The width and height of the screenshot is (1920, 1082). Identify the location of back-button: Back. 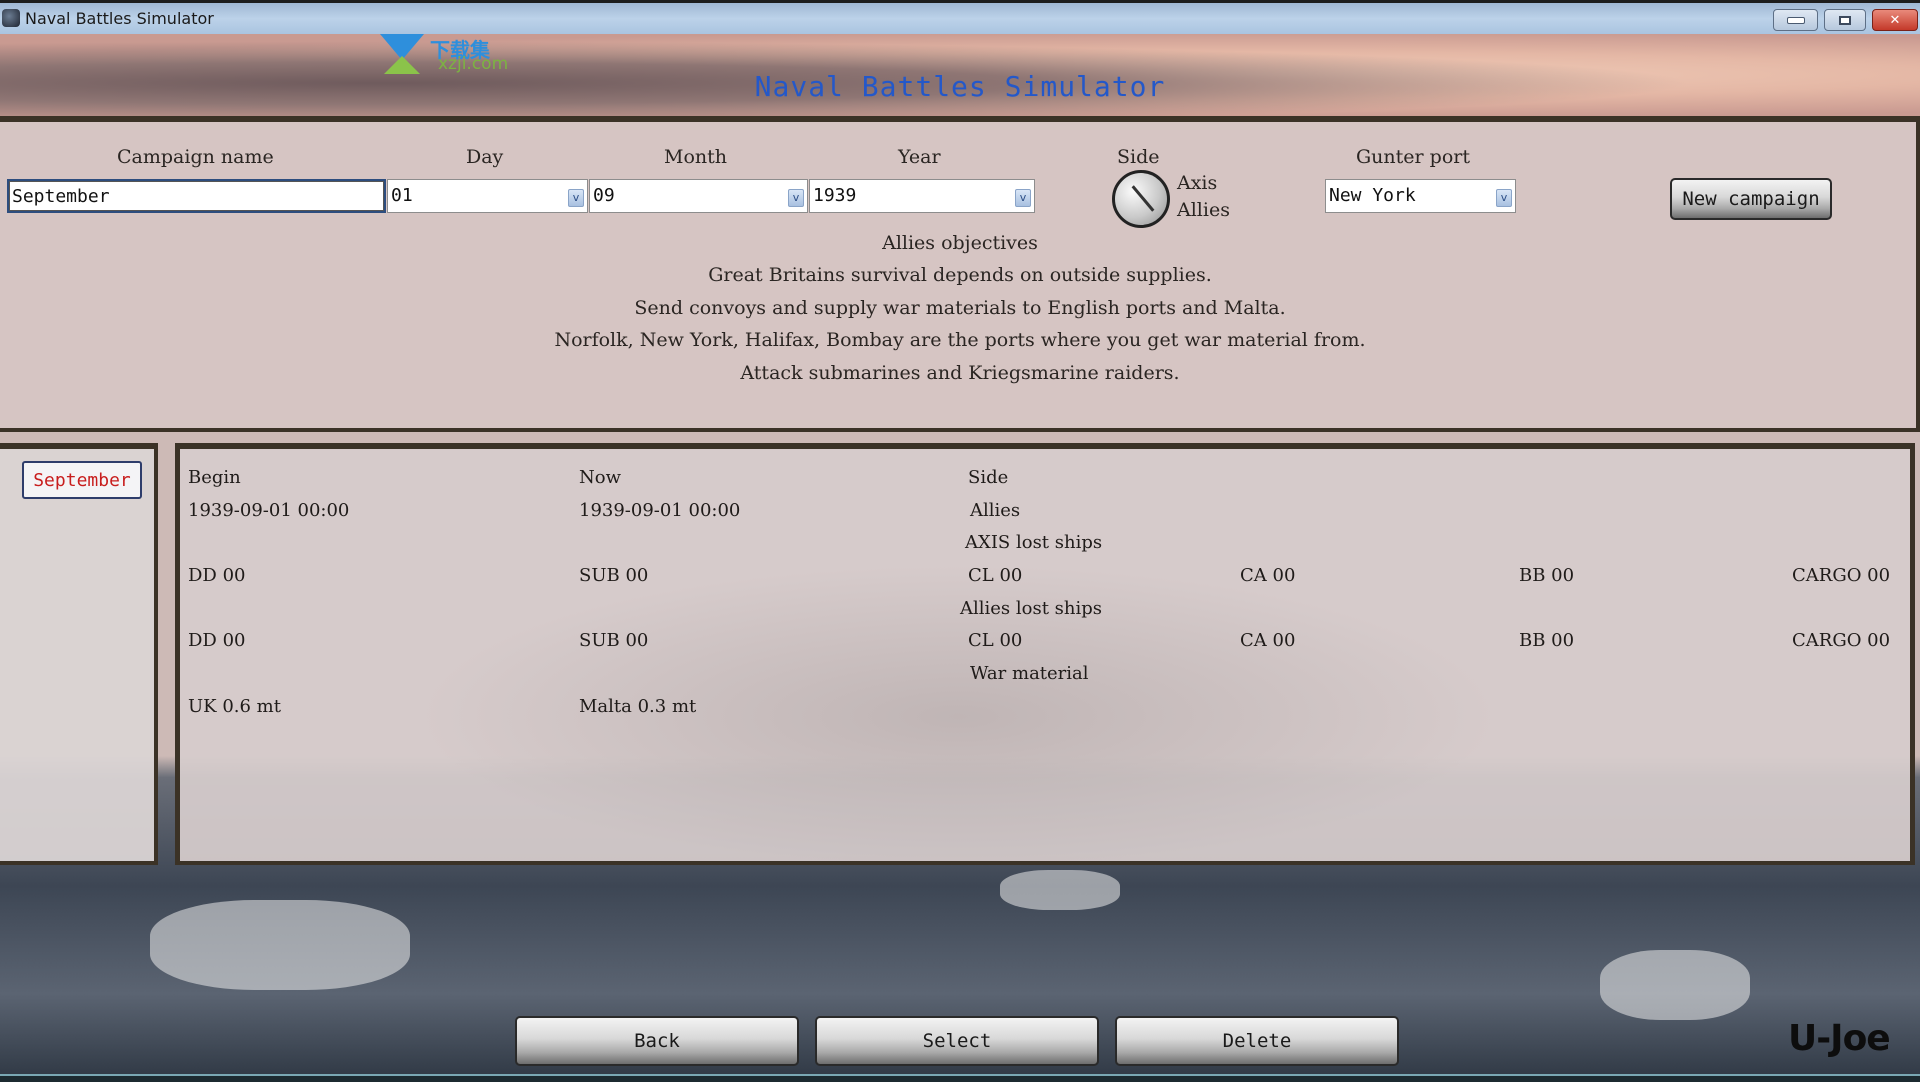
(657, 1041).